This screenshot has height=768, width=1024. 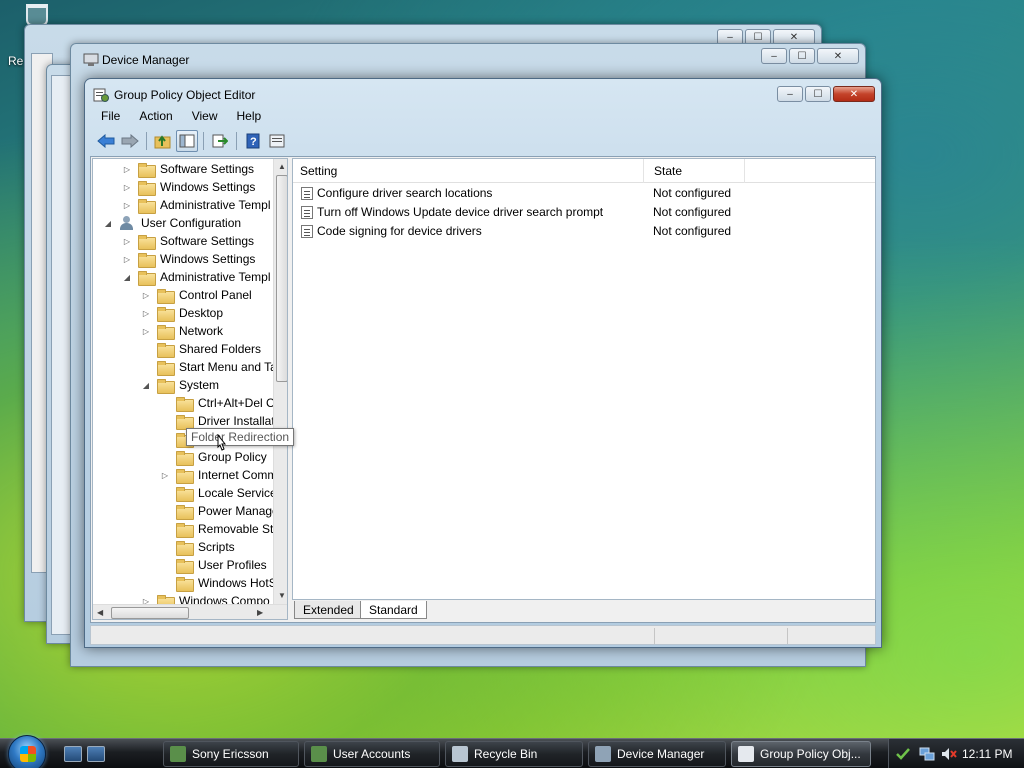 I want to click on status-bar, so click(x=483, y=635).